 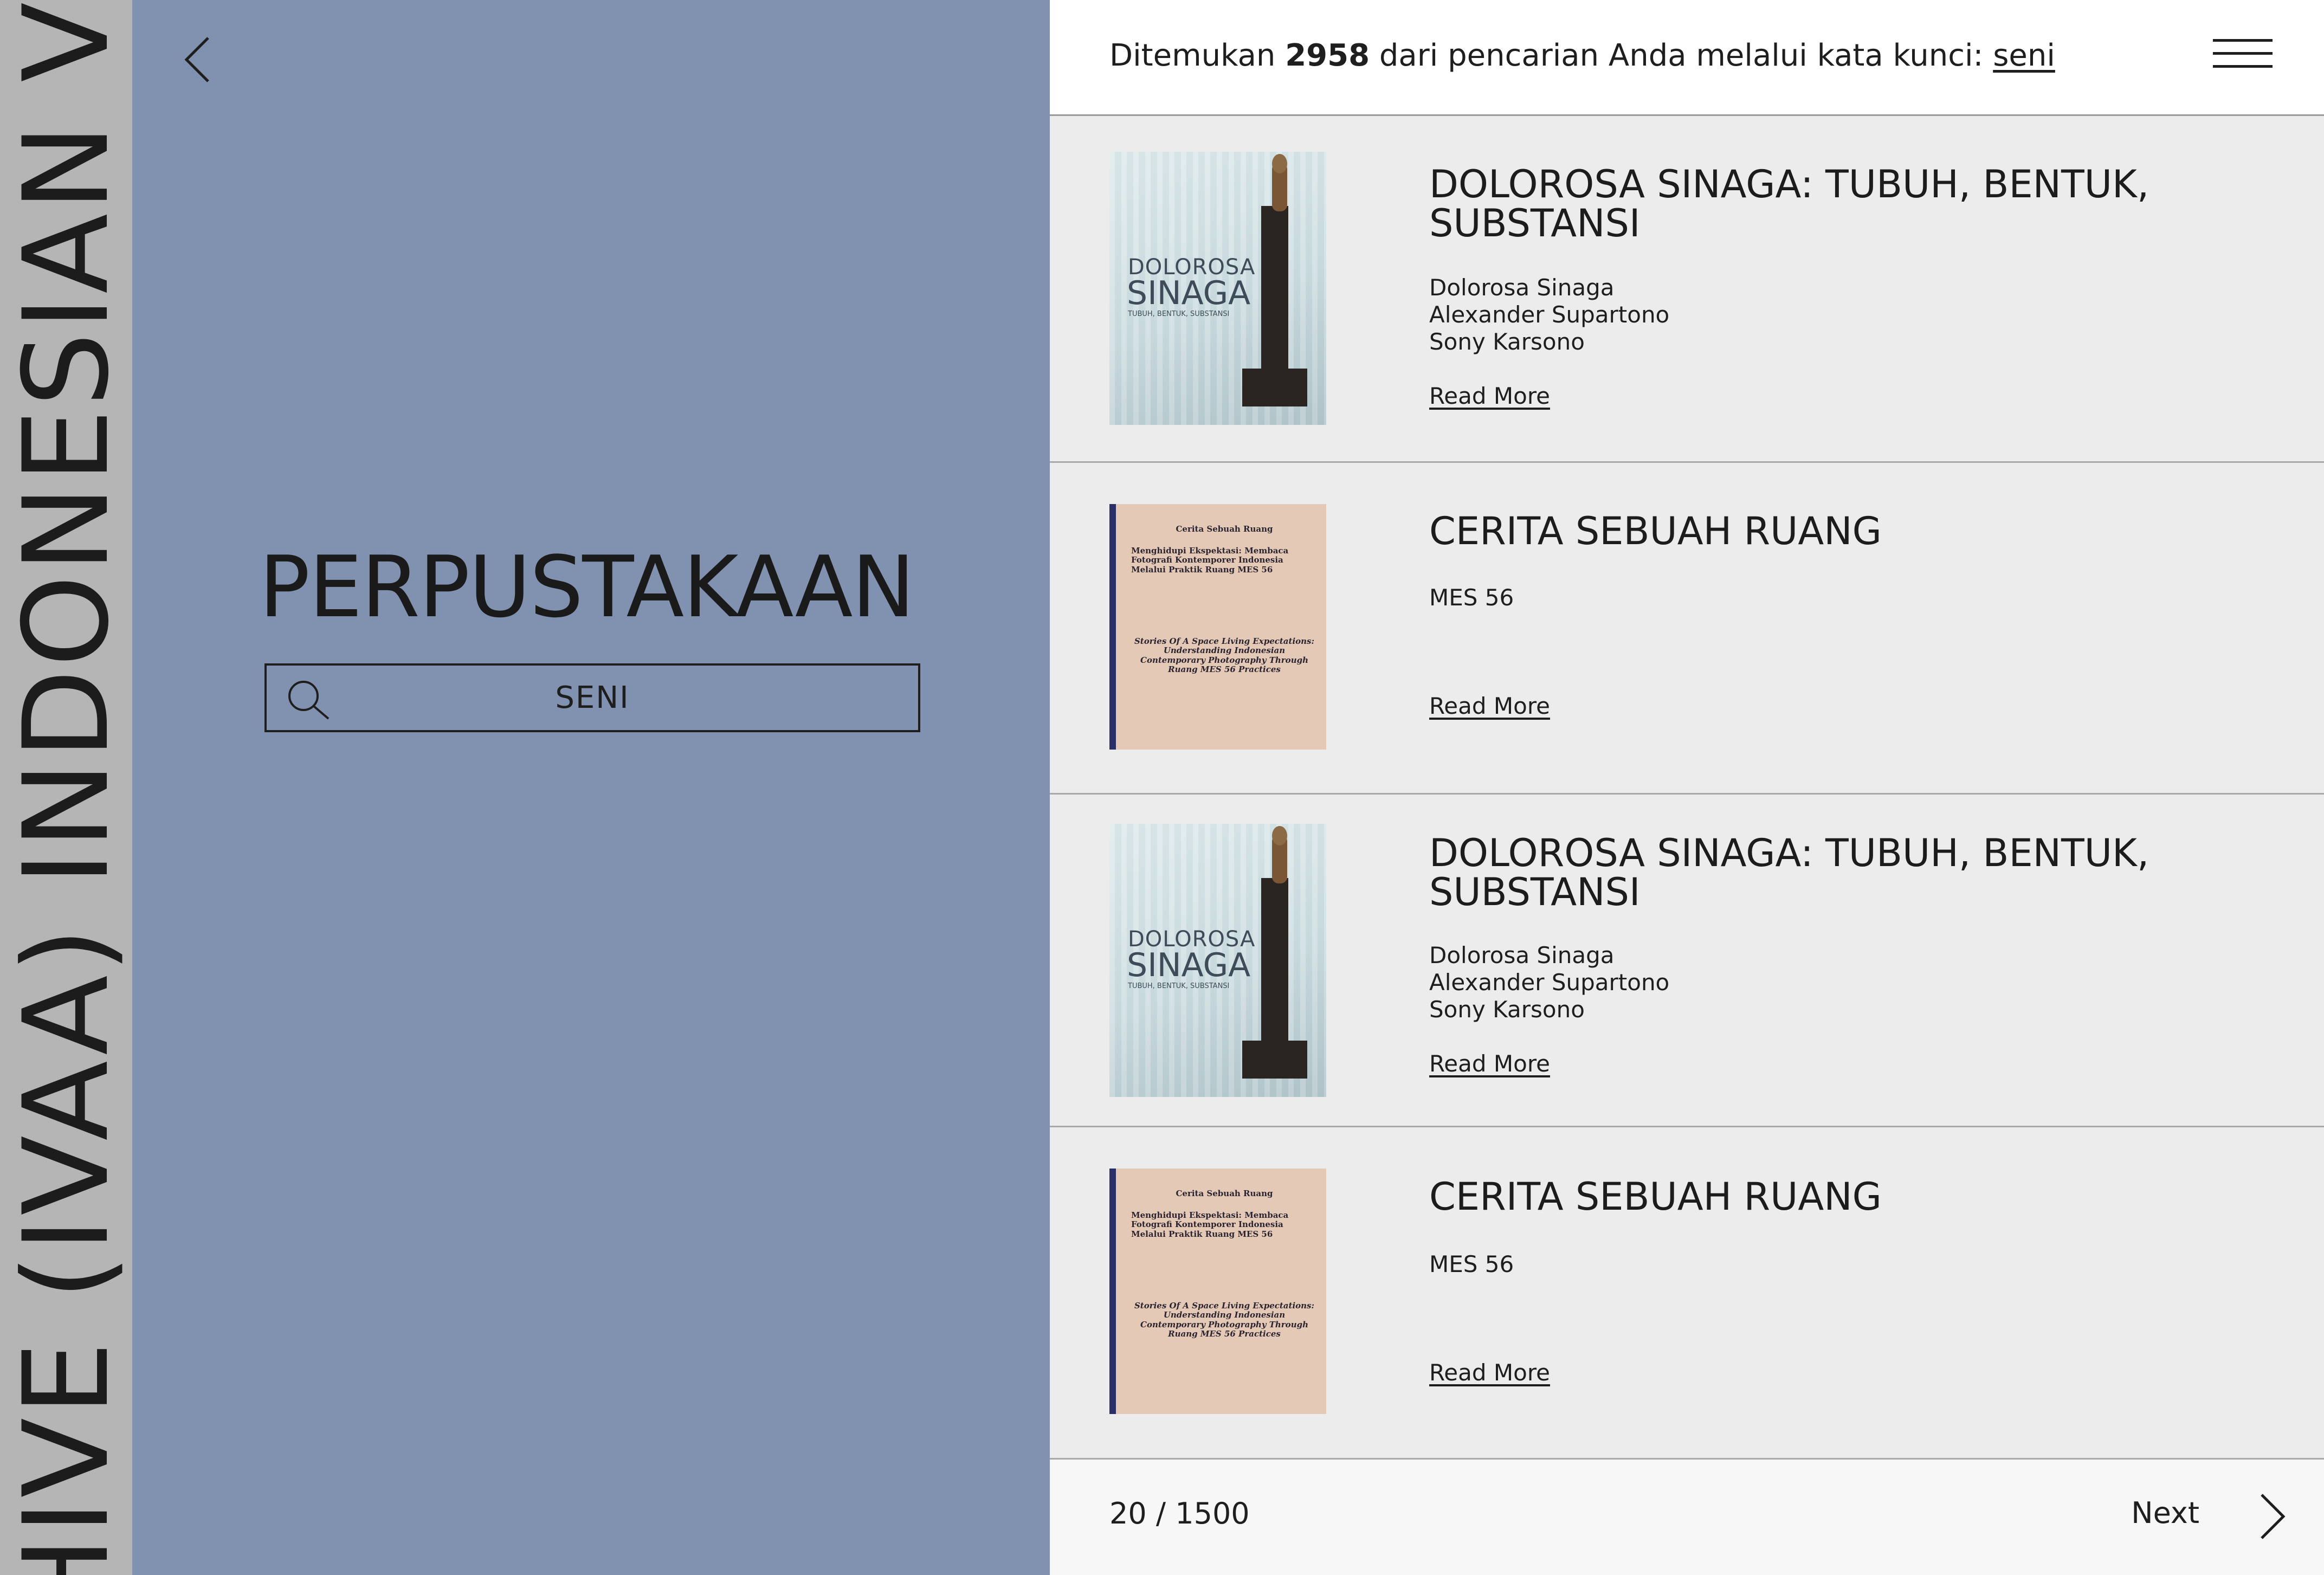 I want to click on search-box, so click(x=592, y=697).